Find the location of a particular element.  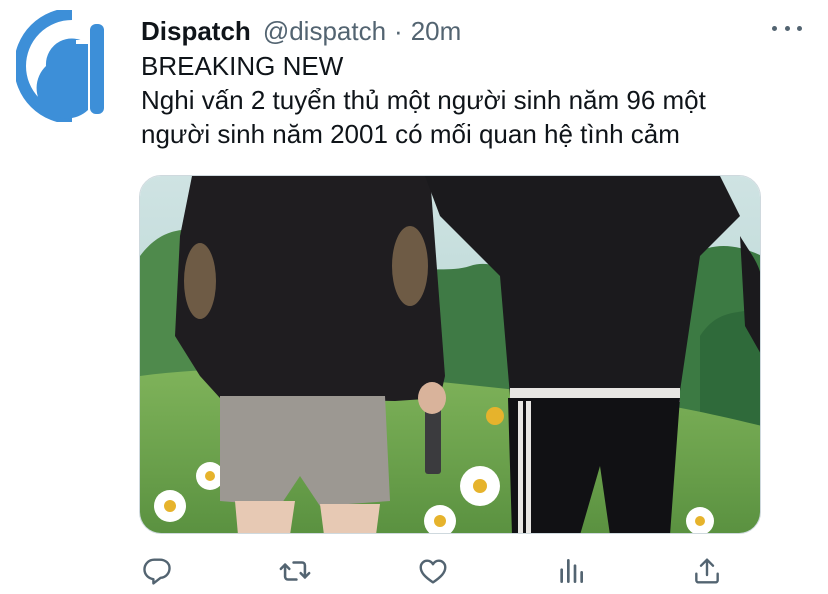

tweet-actions is located at coordinates (414, 571).